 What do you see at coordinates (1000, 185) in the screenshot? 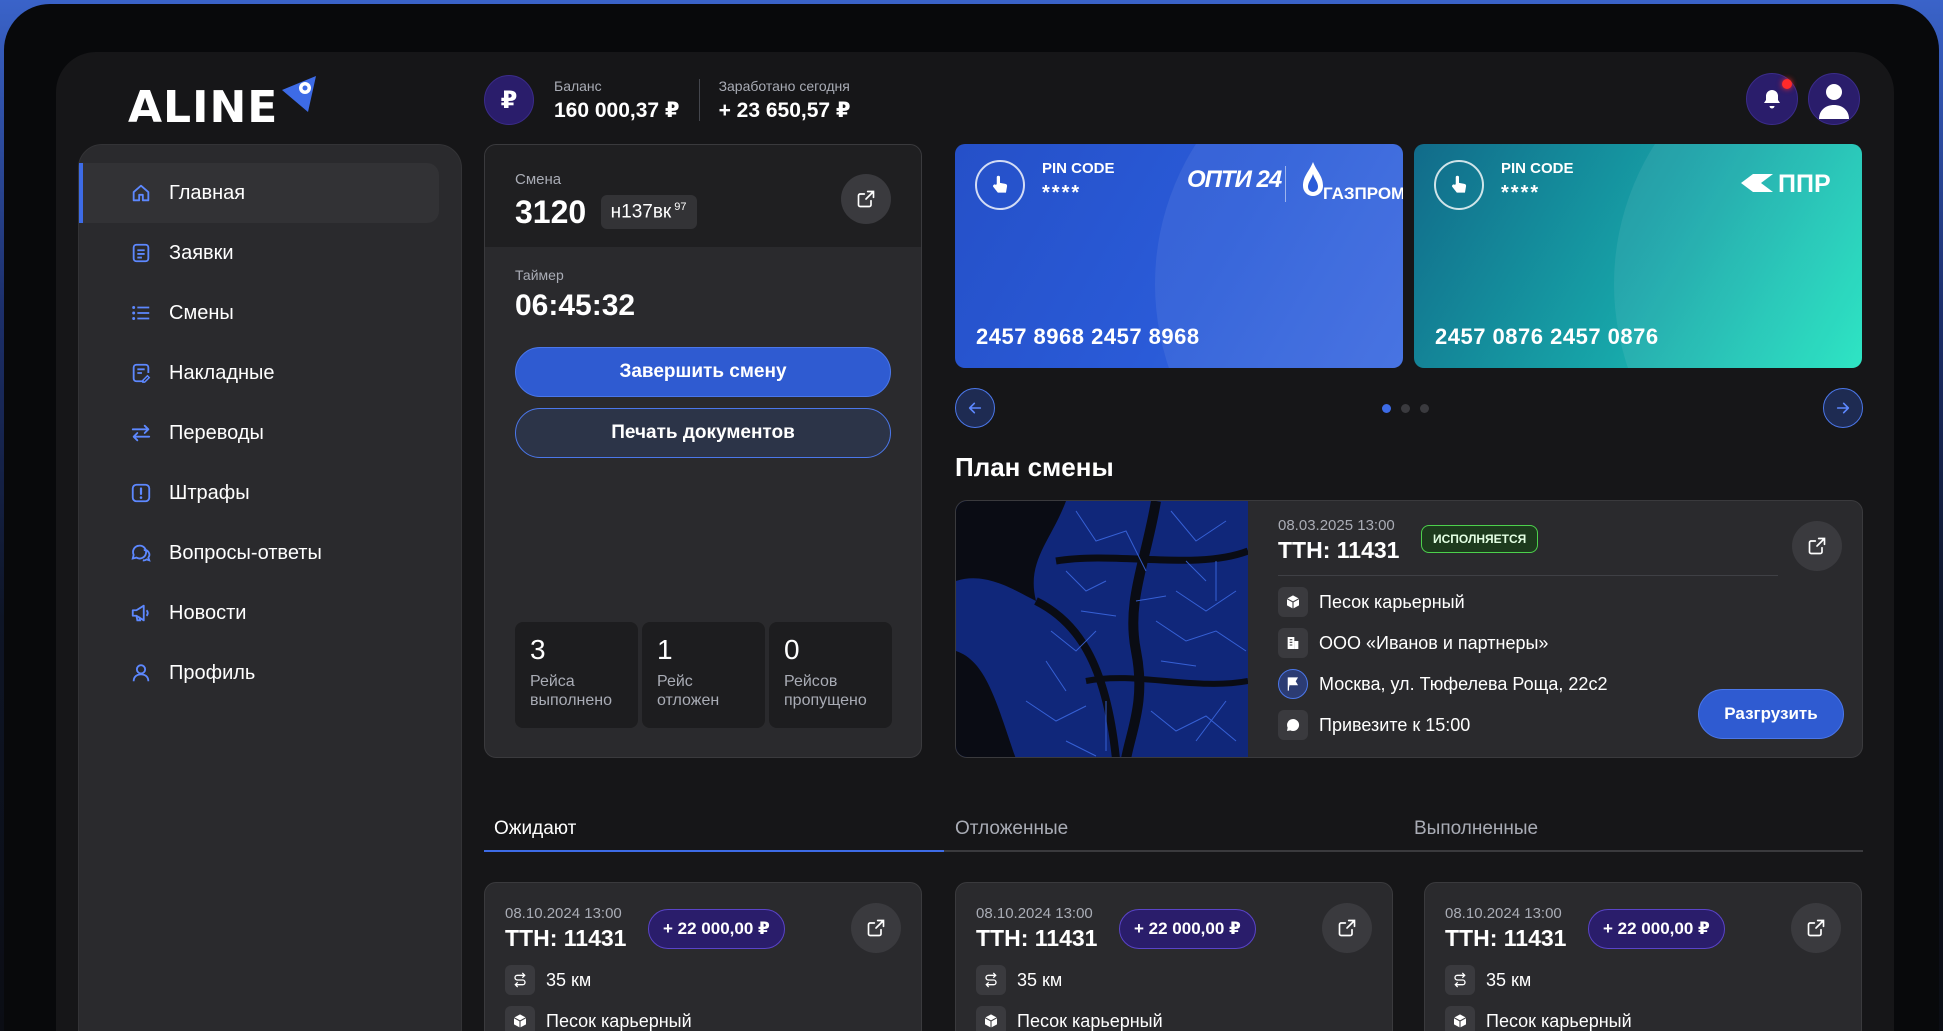
I see `touch-icon` at bounding box center [1000, 185].